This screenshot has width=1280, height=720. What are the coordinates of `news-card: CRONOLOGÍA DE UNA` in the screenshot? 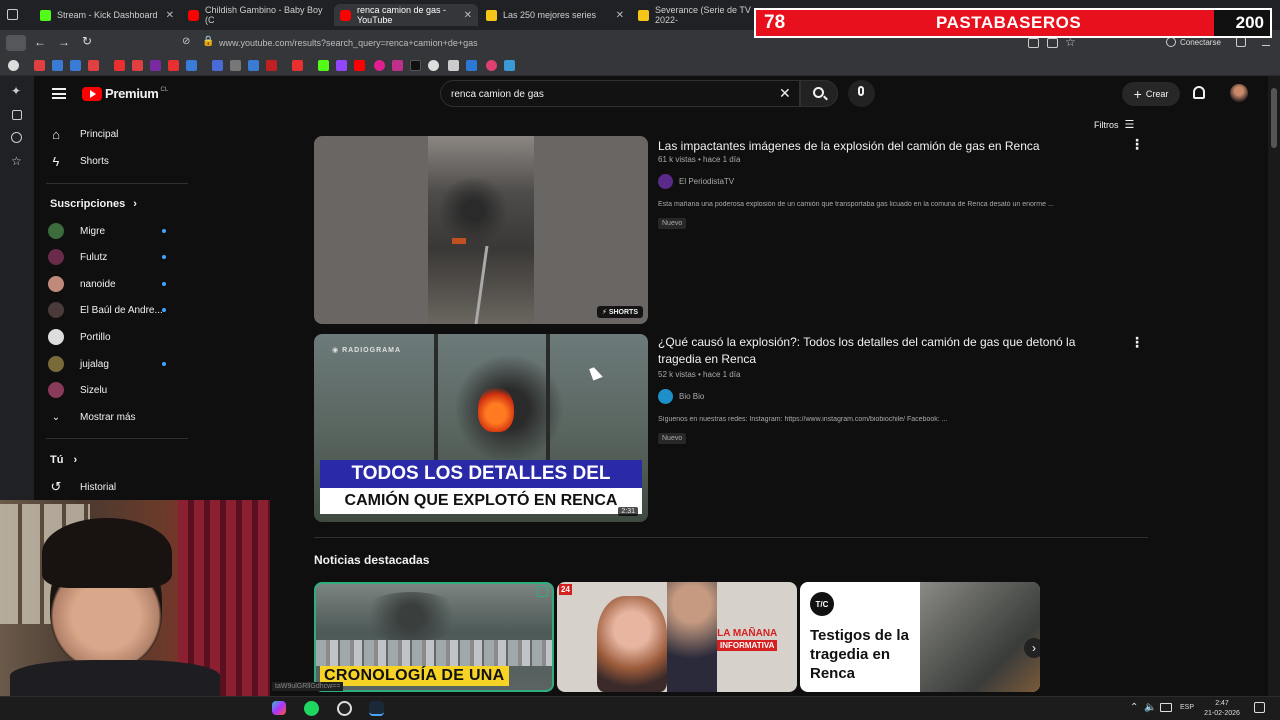 It's located at (434, 637).